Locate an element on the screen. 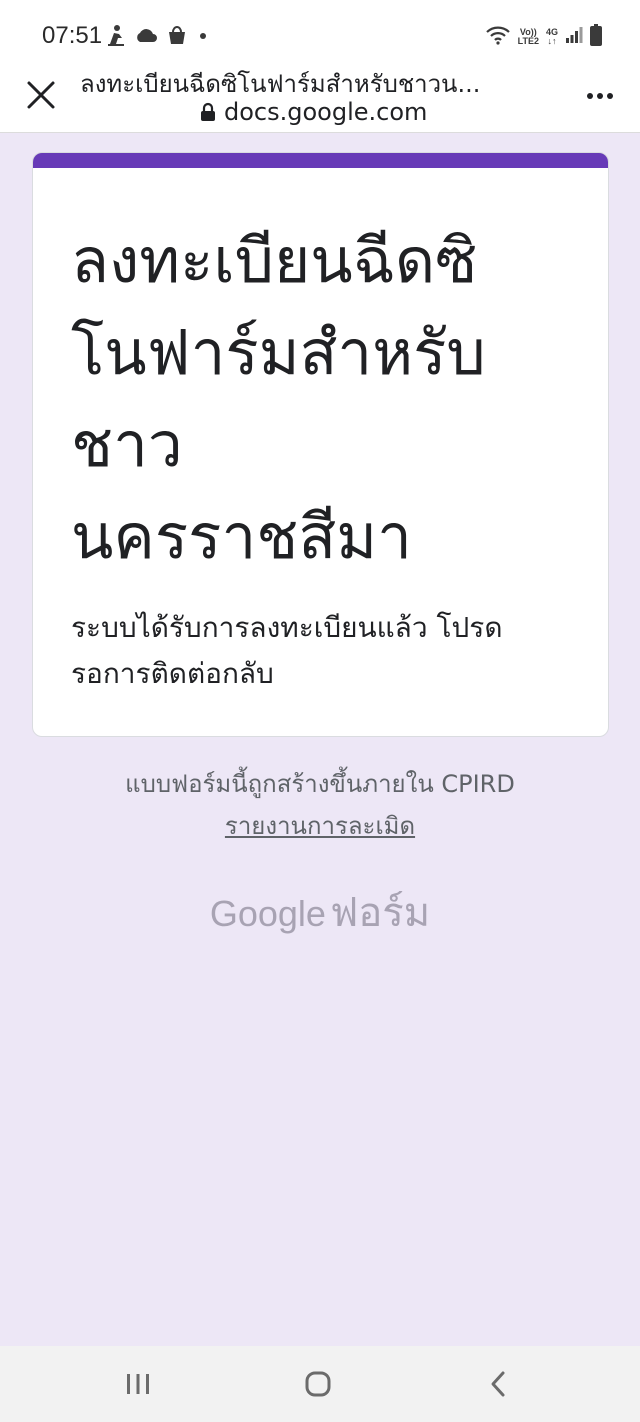 The image size is (640, 1422). close-icon is located at coordinates (41, 95).